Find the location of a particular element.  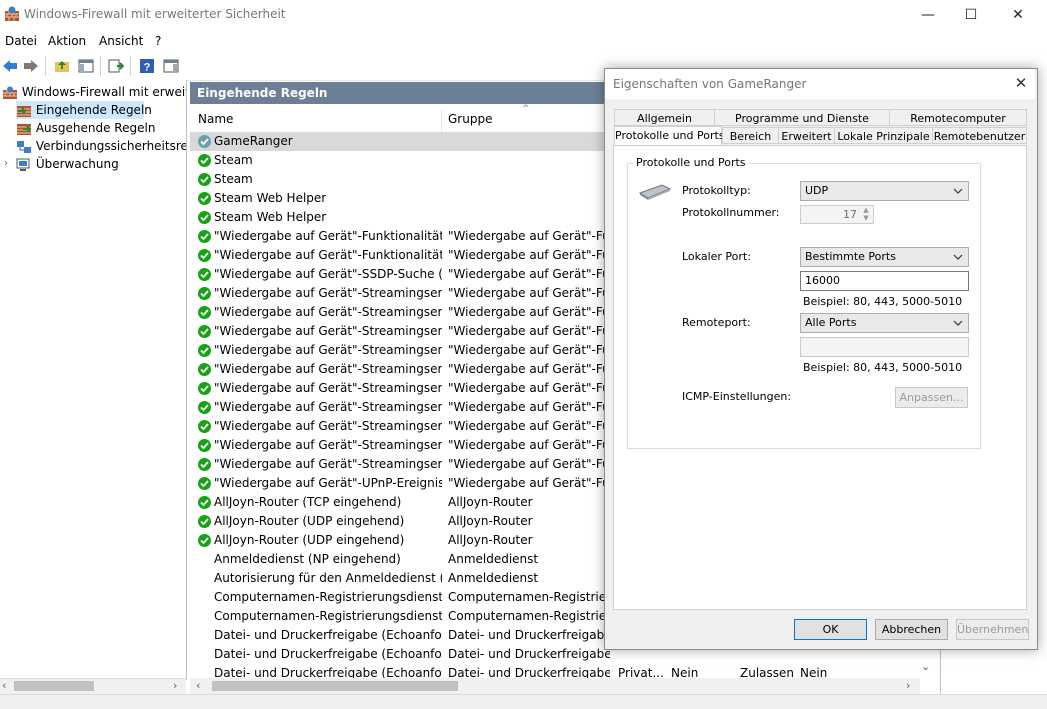

remote-port-example: Beispiel: 80, 443, 5000-5010 is located at coordinates (883, 367).